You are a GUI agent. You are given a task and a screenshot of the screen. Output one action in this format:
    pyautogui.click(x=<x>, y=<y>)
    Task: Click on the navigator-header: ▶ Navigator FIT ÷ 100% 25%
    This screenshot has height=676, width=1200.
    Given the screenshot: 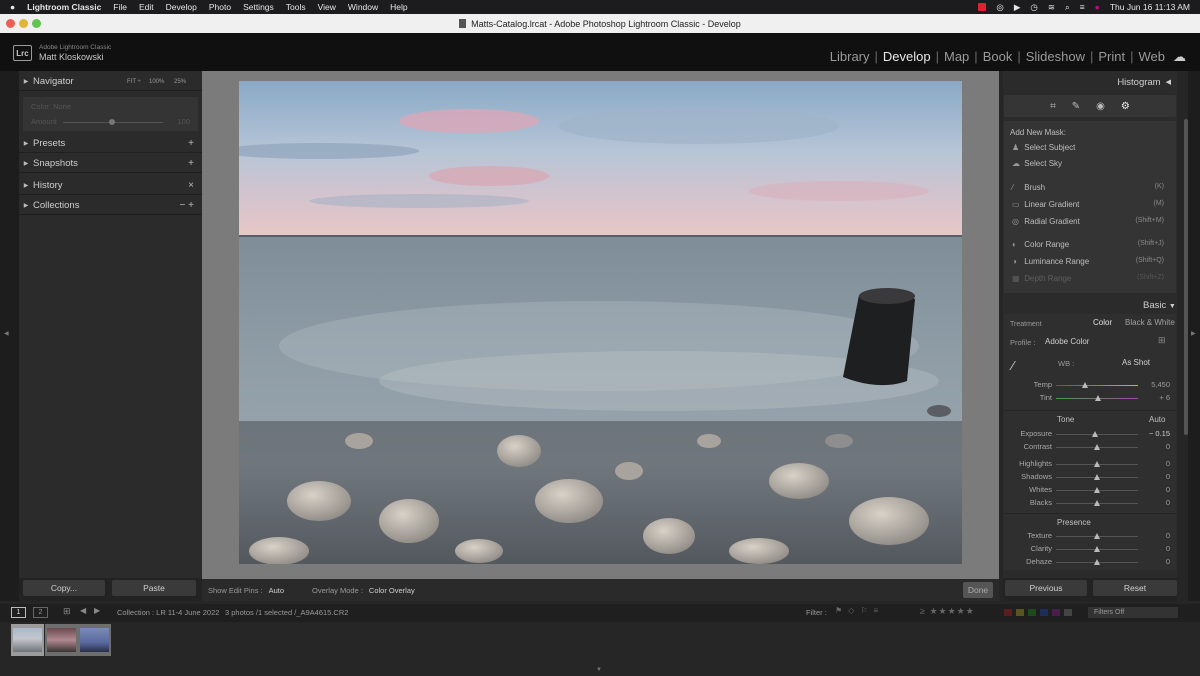 What is the action you would take?
    pyautogui.click(x=110, y=82)
    